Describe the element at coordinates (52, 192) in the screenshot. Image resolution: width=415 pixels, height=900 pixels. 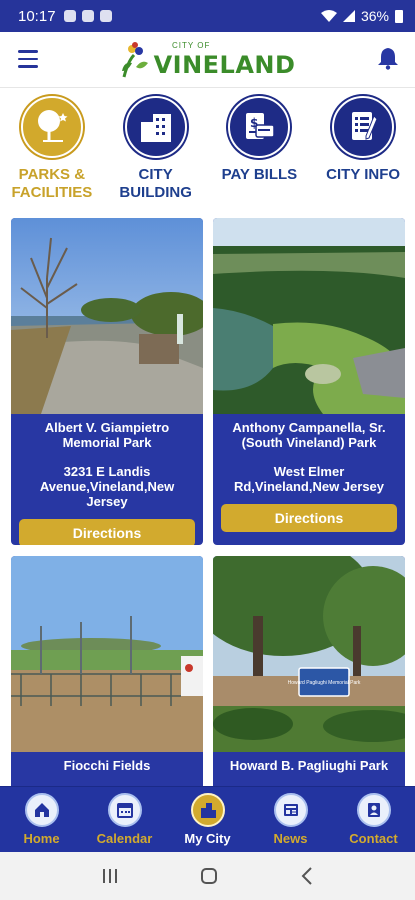
I see `category-label: FACILITIES` at that location.